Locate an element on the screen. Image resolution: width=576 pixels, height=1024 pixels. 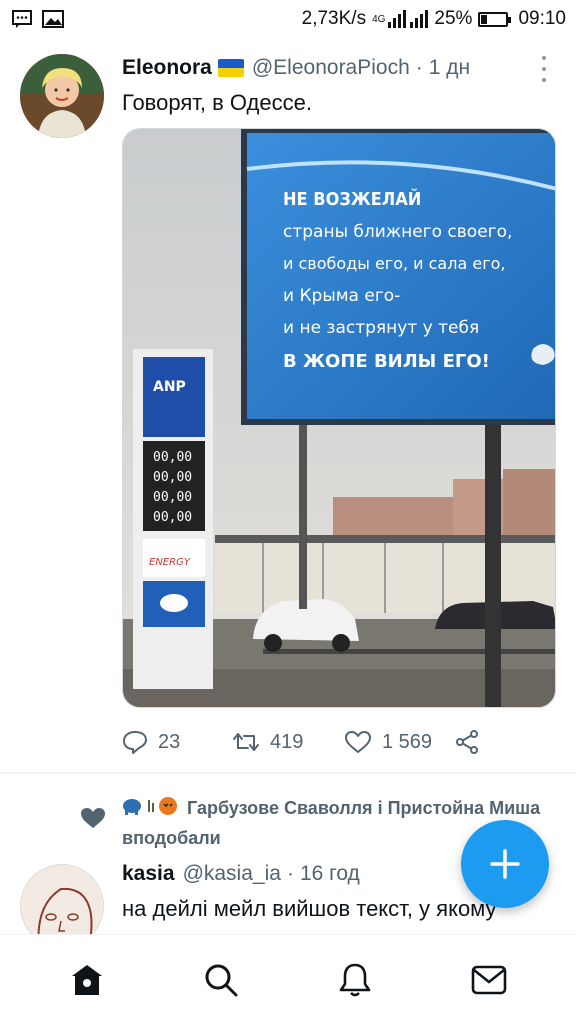
avatar-photo is located at coordinates (62, 96).